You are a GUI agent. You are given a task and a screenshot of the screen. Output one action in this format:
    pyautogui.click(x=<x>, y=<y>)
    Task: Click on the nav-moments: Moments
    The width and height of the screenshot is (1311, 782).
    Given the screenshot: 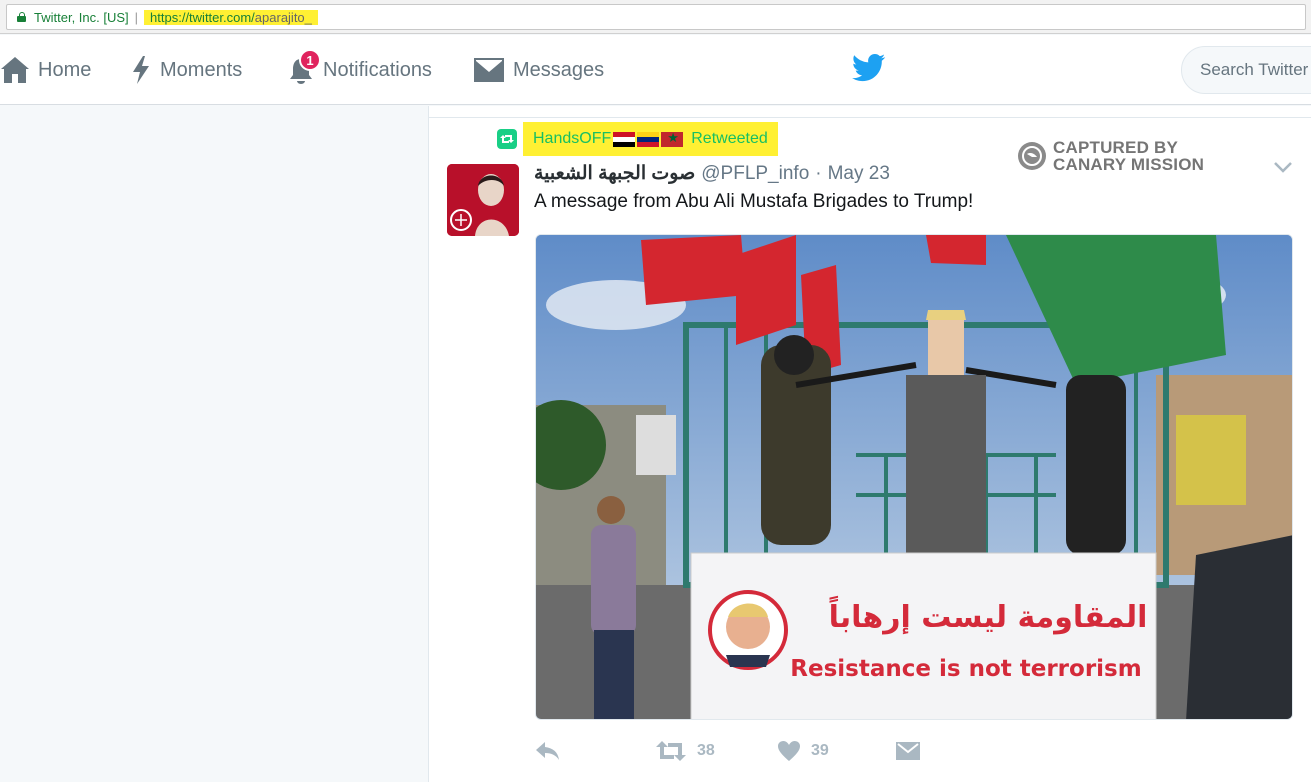 What is the action you would take?
    pyautogui.click(x=186, y=70)
    